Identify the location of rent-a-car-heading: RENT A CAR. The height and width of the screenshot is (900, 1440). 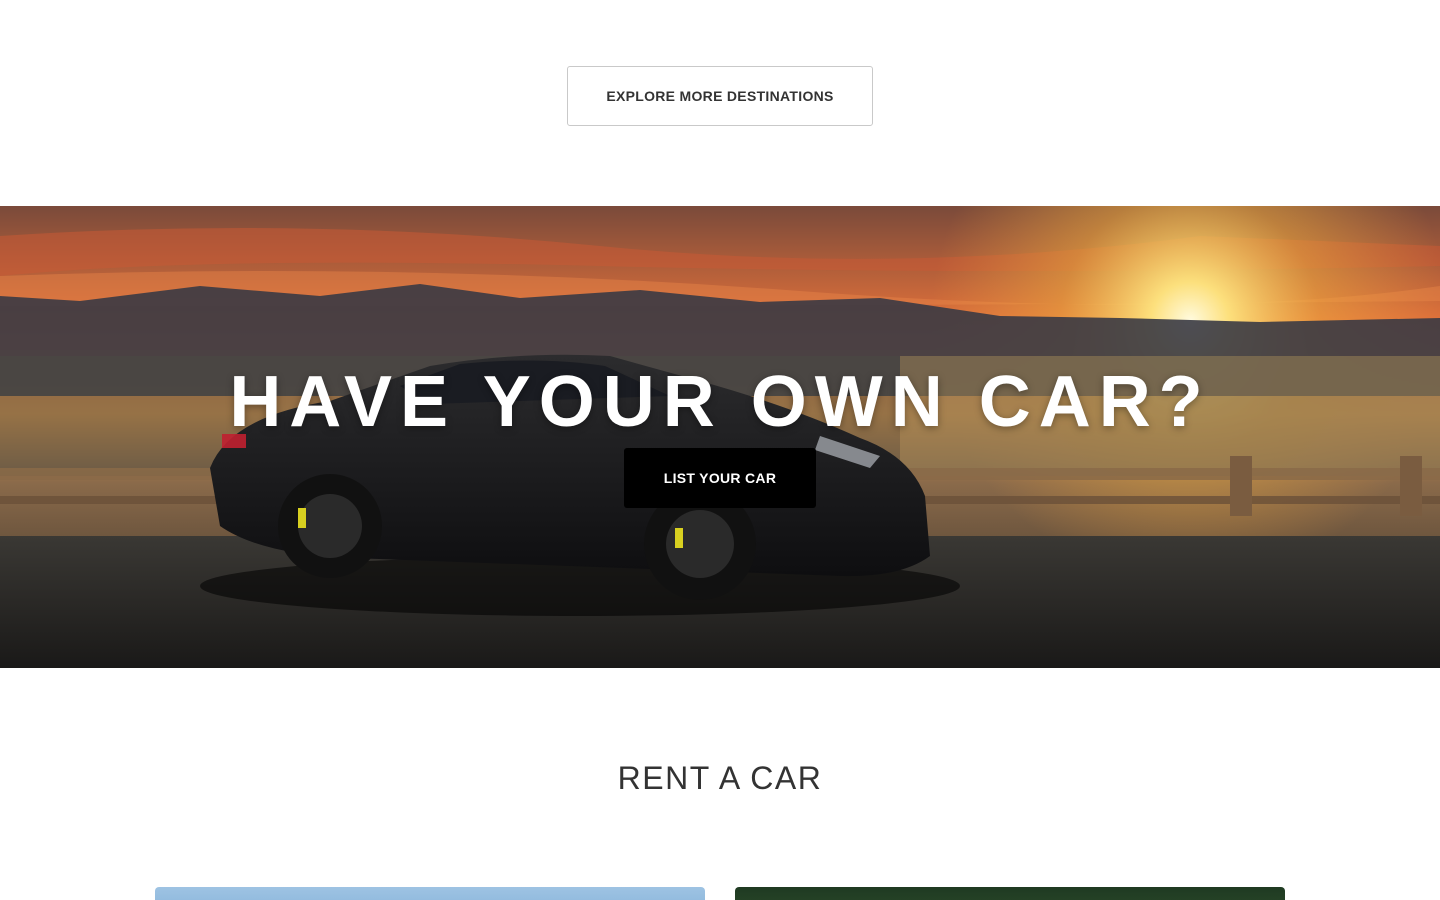
(720, 778).